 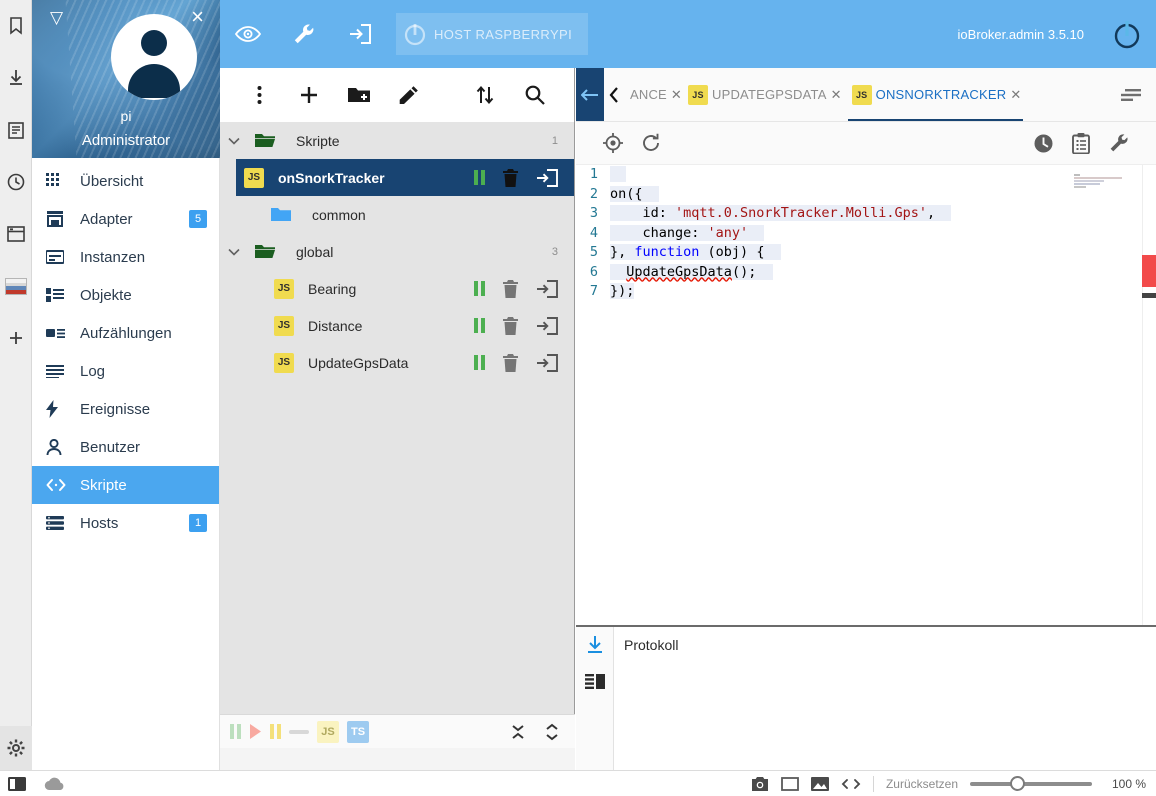 What do you see at coordinates (235, 731) in the screenshot?
I see `pause-all-icon` at bounding box center [235, 731].